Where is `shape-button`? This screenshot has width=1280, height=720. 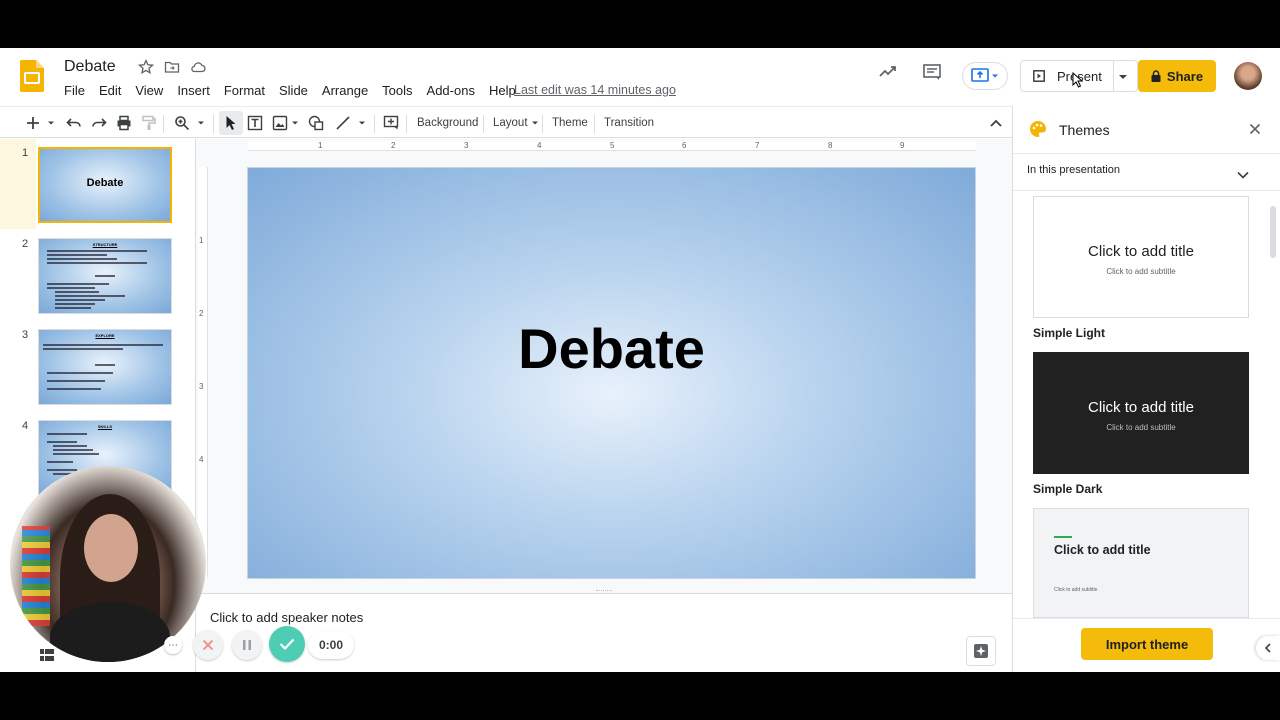 shape-button is located at coordinates (316, 123).